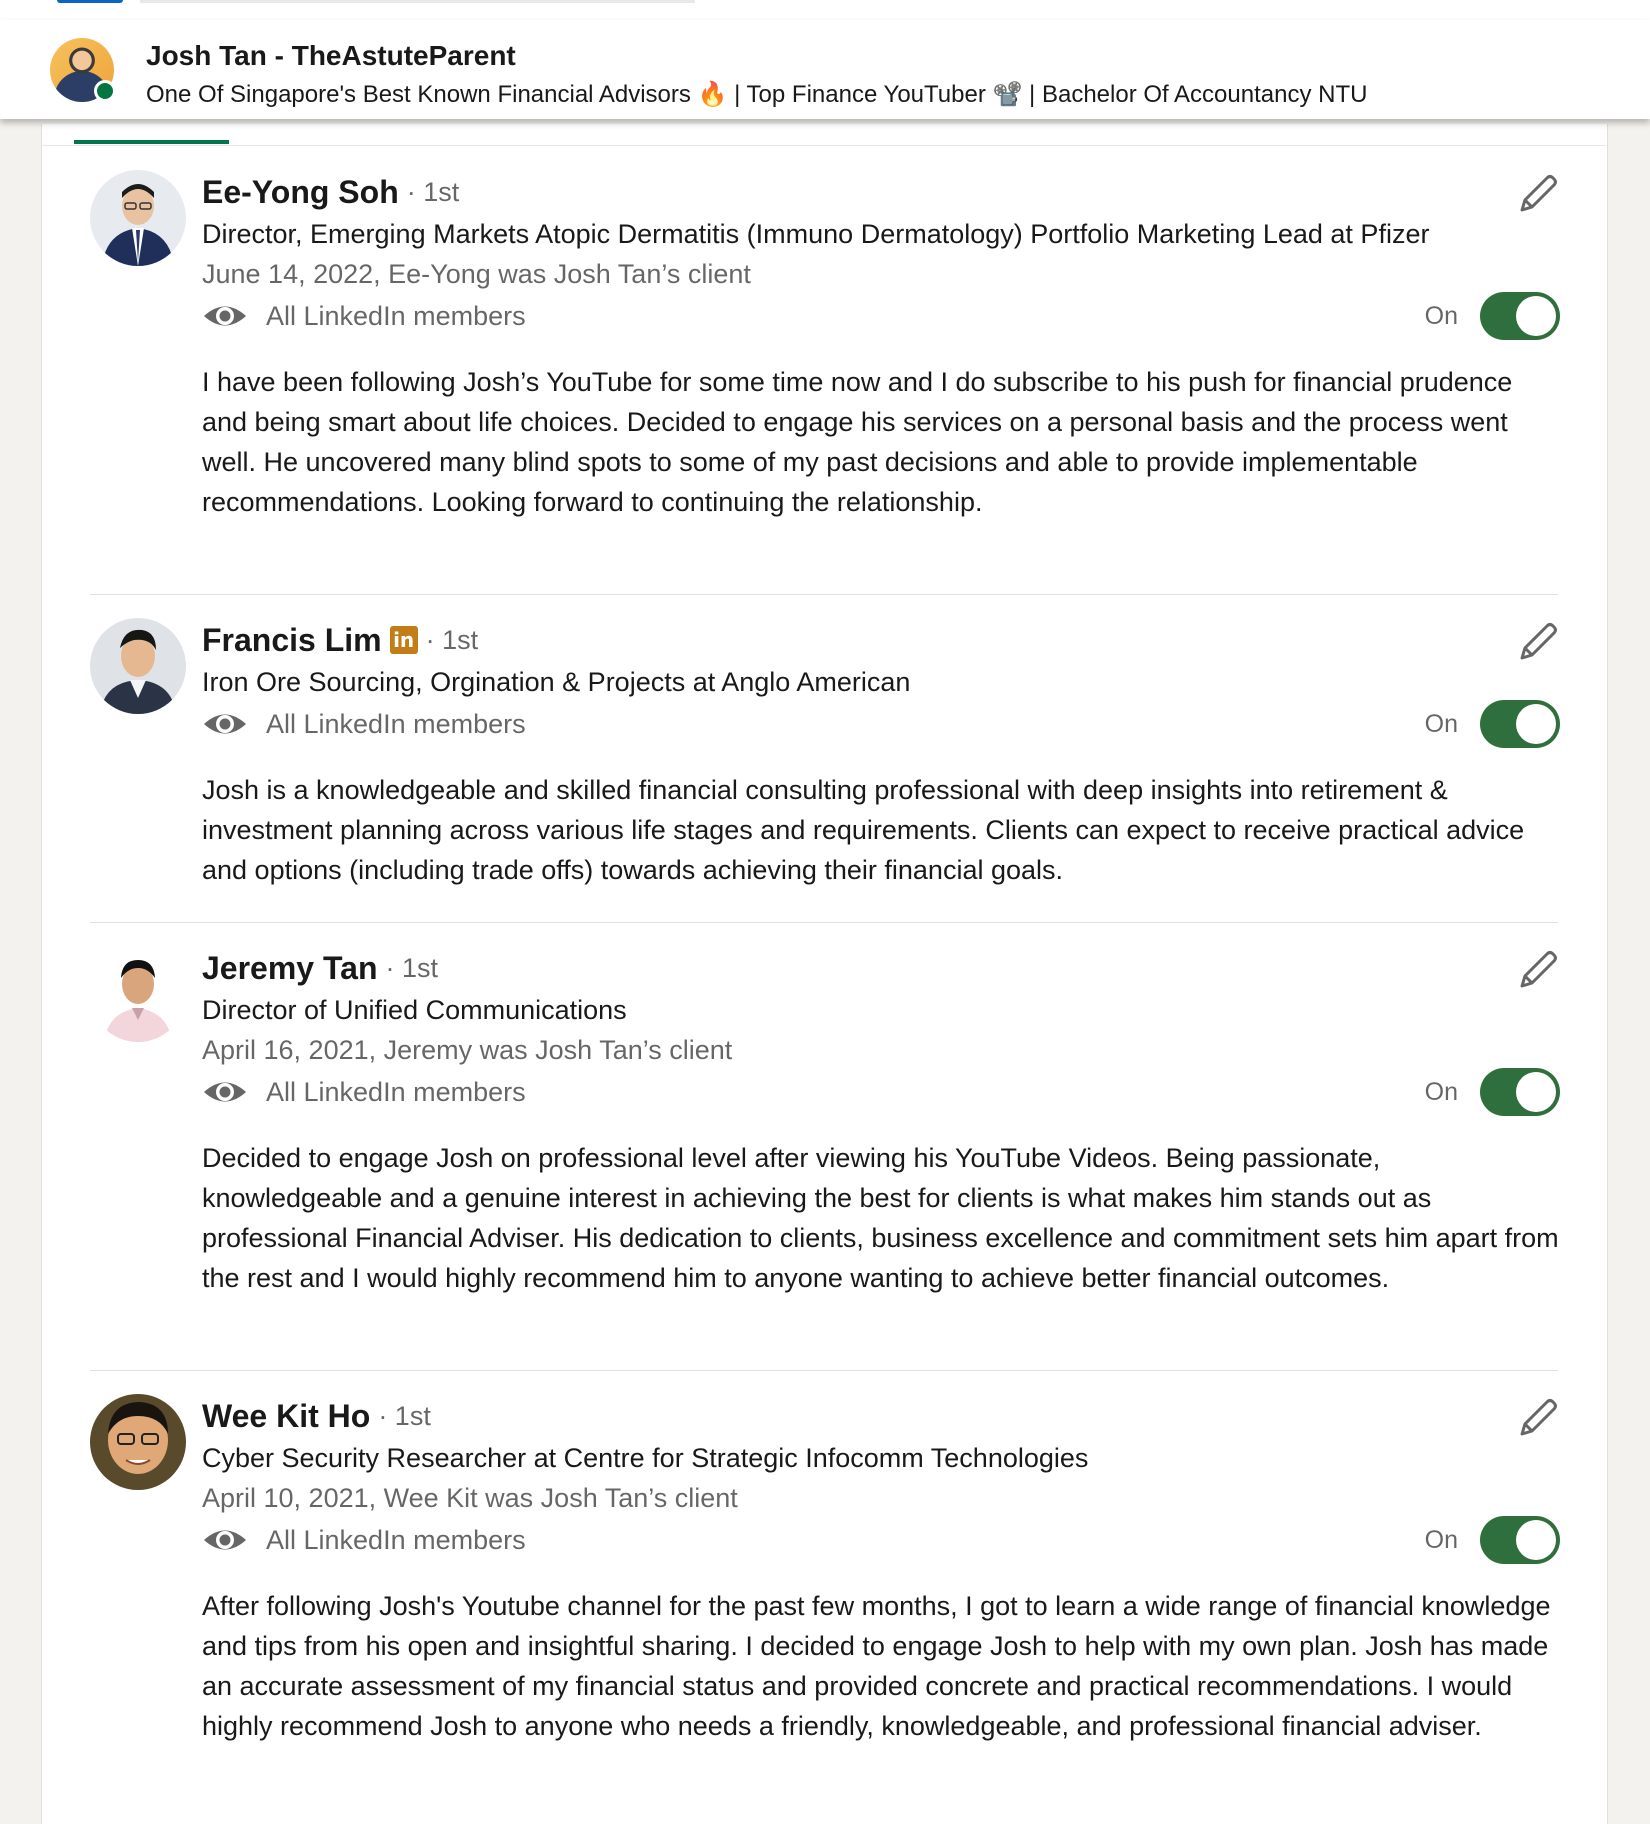  Describe the element at coordinates (90, 1) in the screenshot. I see `active-nav-indicator` at that location.